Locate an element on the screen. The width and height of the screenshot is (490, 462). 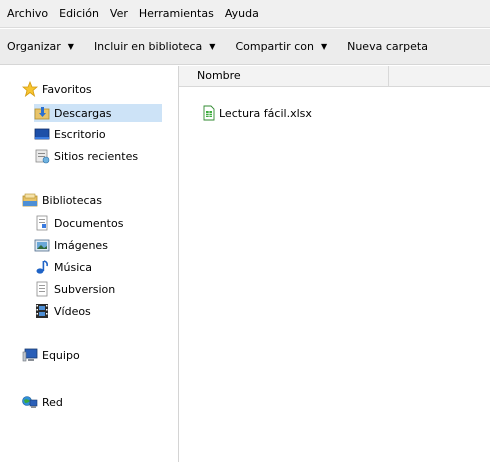
file-item: Lectura fácil.xlsx is located at coordinates (256, 113).